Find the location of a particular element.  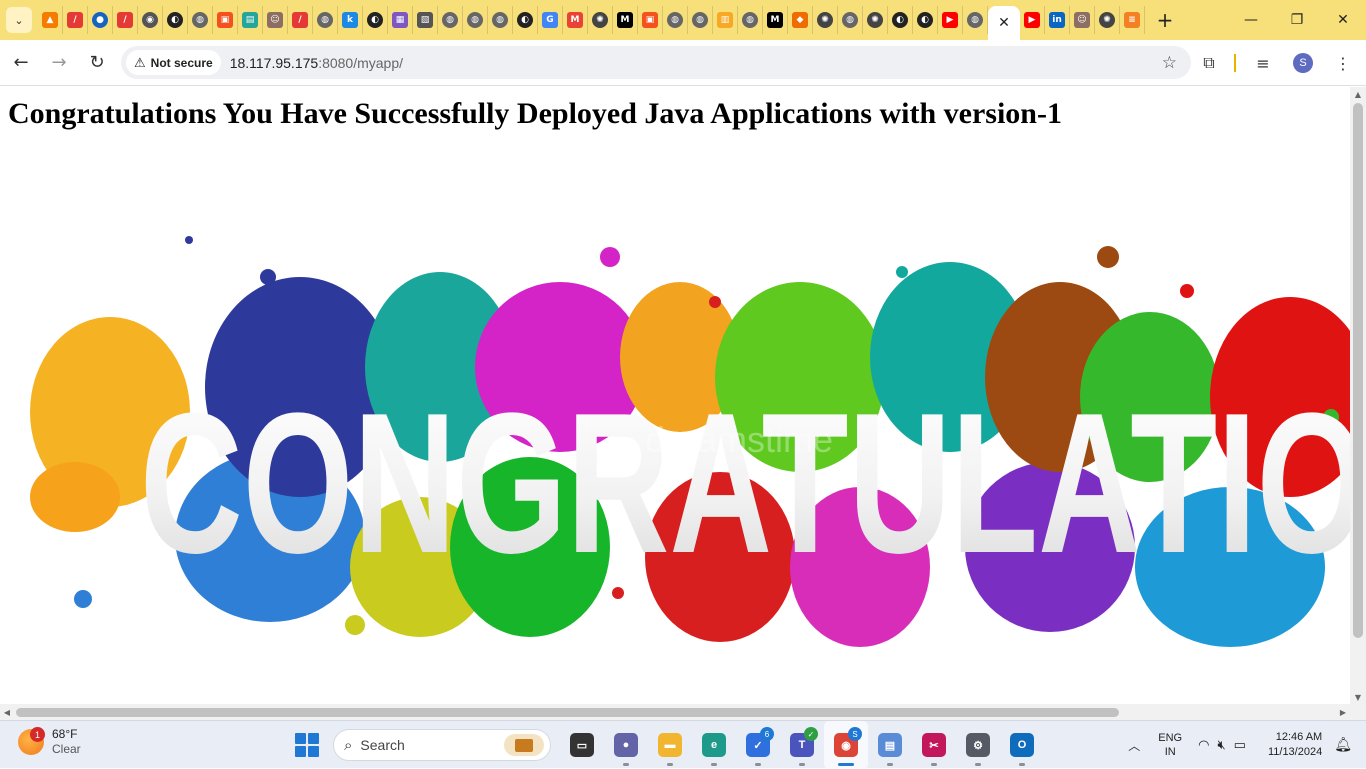

browser-tab: ▲ is located at coordinates (50, 20).